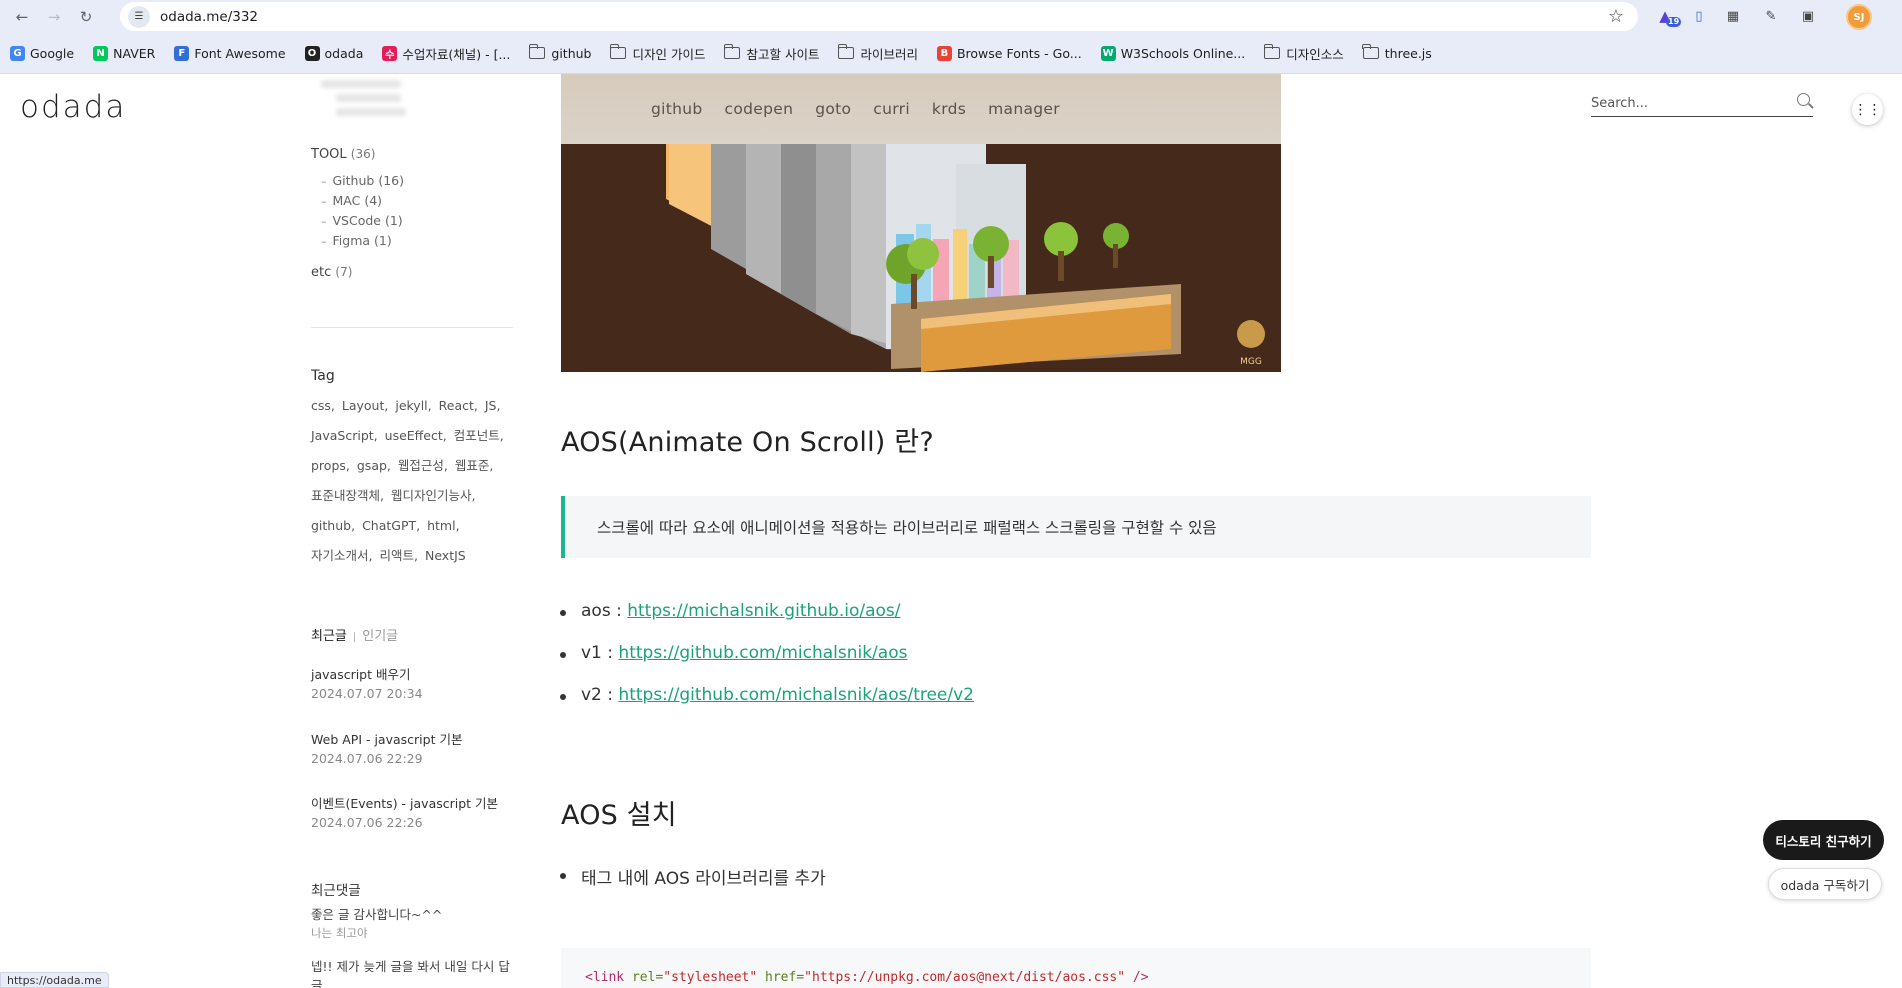 This screenshot has width=1902, height=988. Describe the element at coordinates (344, 436) in the screenshot. I see `tag-item: JavaScript,` at that location.